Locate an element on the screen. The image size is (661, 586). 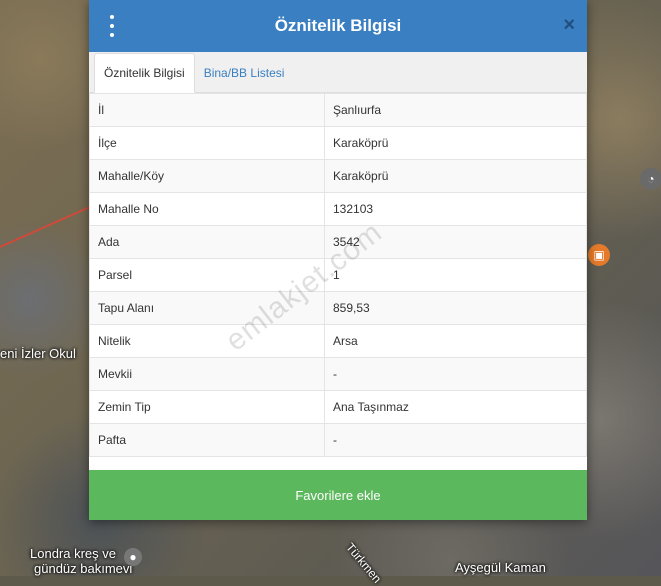
table-row: Mahalle No 132103 is located at coordinates (338, 209).